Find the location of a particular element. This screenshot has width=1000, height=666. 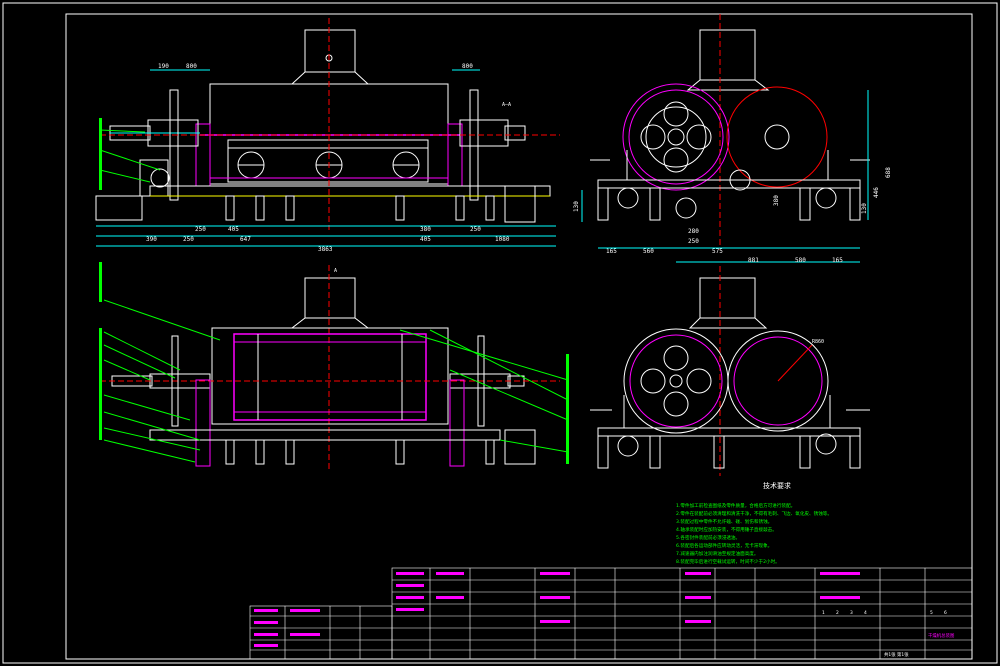

note-line-7: 7.减速器内加注润滑油至规定油面高度。 is located at coordinates (717, 553).